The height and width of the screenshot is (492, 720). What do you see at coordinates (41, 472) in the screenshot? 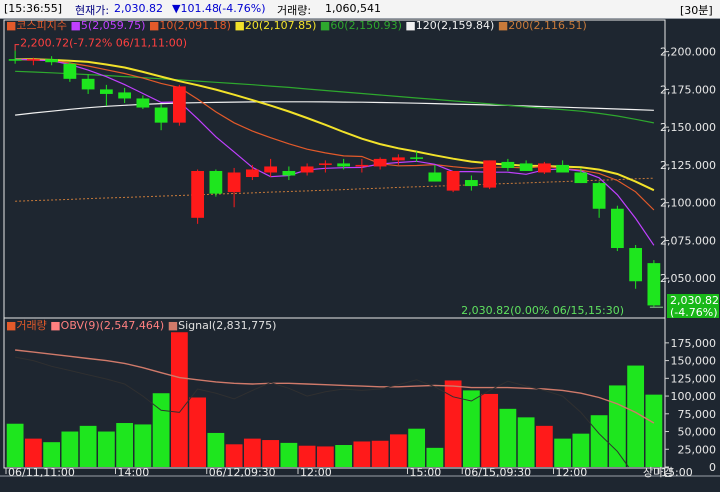
I see `time-tick-label: 06/11,11:00` at bounding box center [41, 472].